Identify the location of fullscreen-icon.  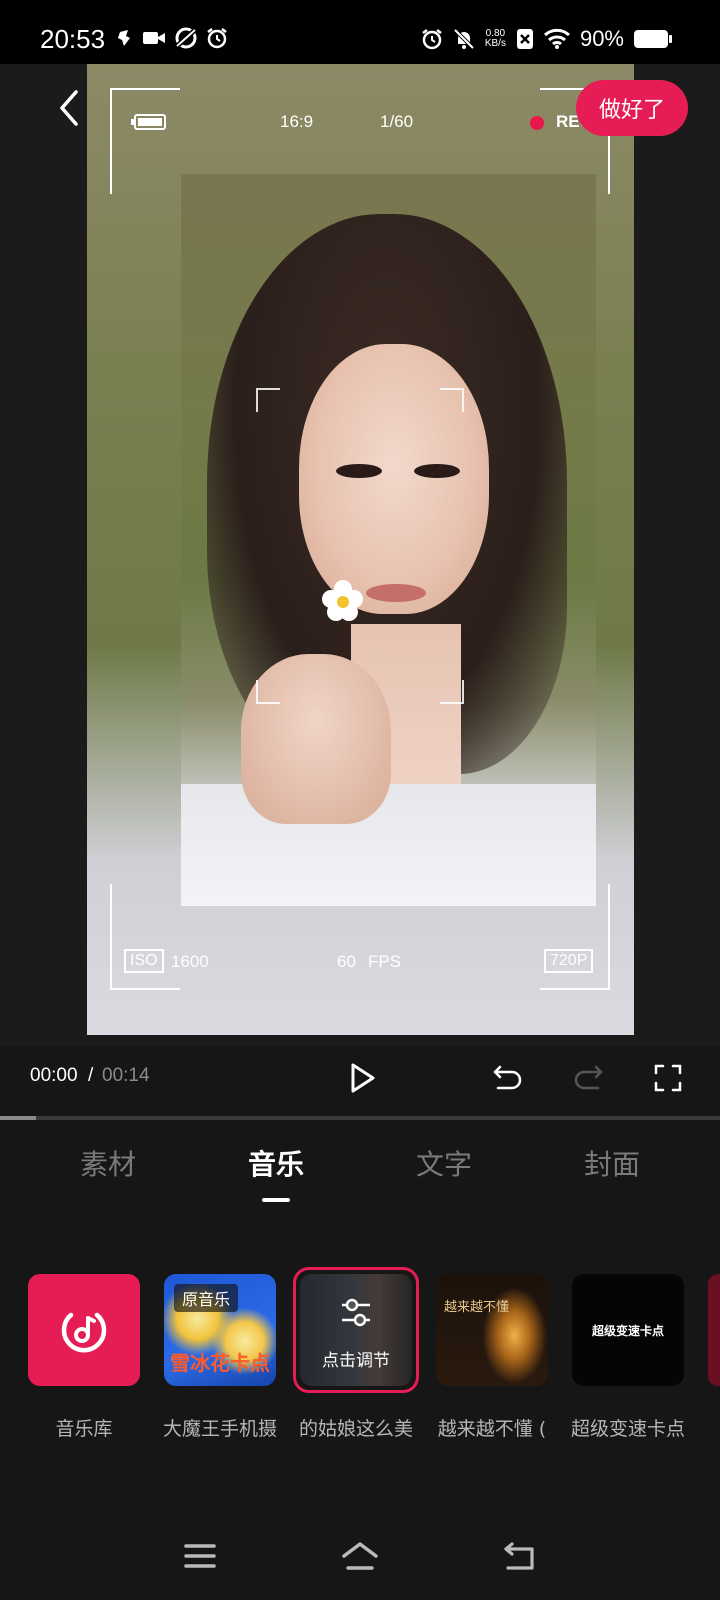
(668, 1078).